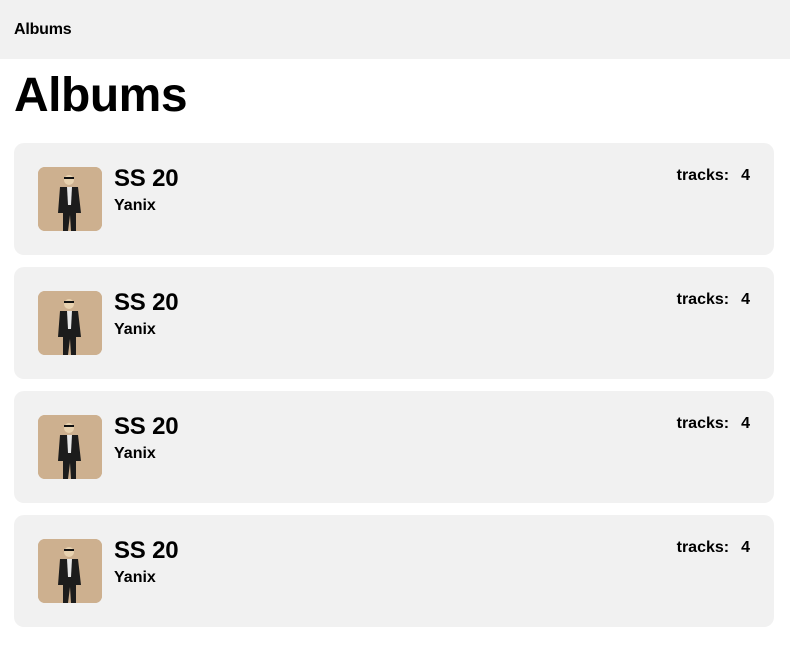 Image resolution: width=790 pixels, height=656 pixels. What do you see at coordinates (101, 95) in the screenshot?
I see `page-title: Albums` at bounding box center [101, 95].